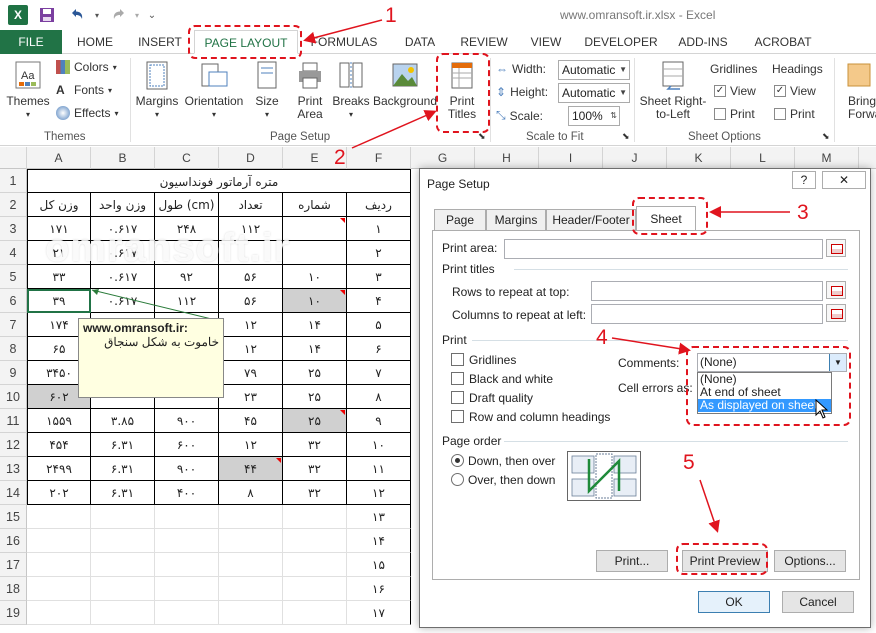 The image size is (876, 633). Describe the element at coordinates (379, 589) in the screenshot. I see `table-cell: ۱۶` at that location.